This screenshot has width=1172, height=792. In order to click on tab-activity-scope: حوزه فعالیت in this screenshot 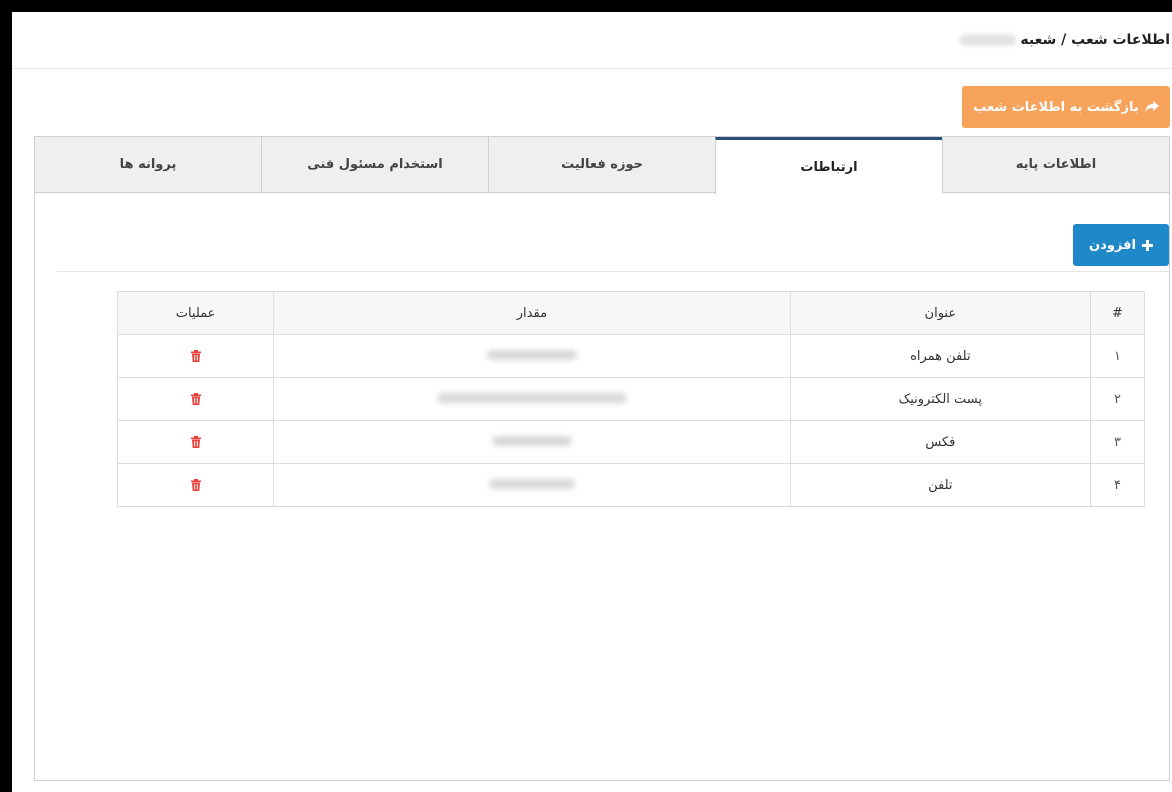, I will do `click(601, 164)`.